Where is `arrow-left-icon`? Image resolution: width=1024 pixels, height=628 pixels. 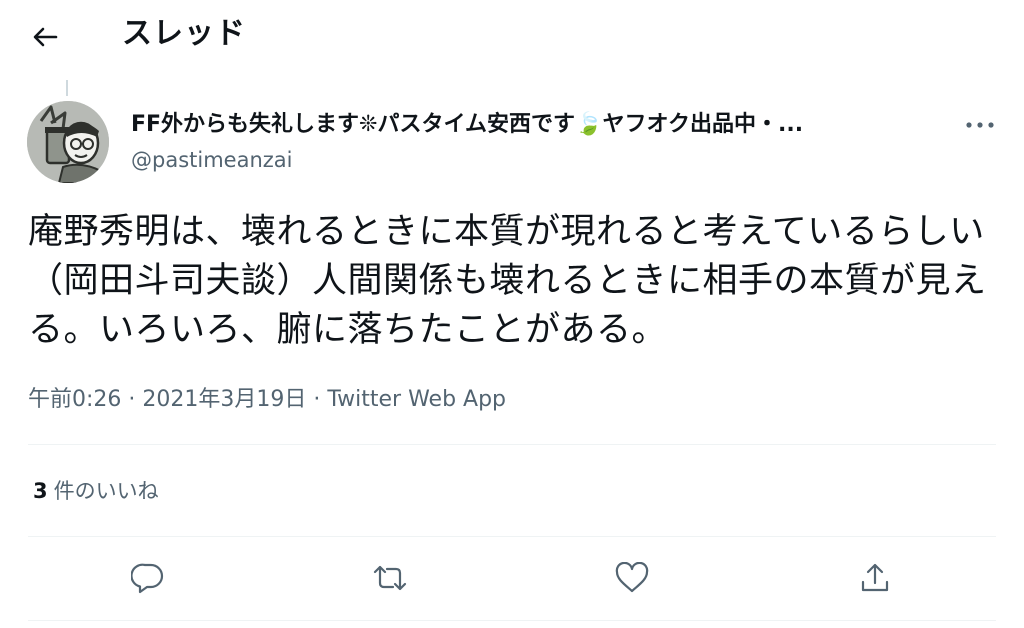 arrow-left-icon is located at coordinates (45, 37).